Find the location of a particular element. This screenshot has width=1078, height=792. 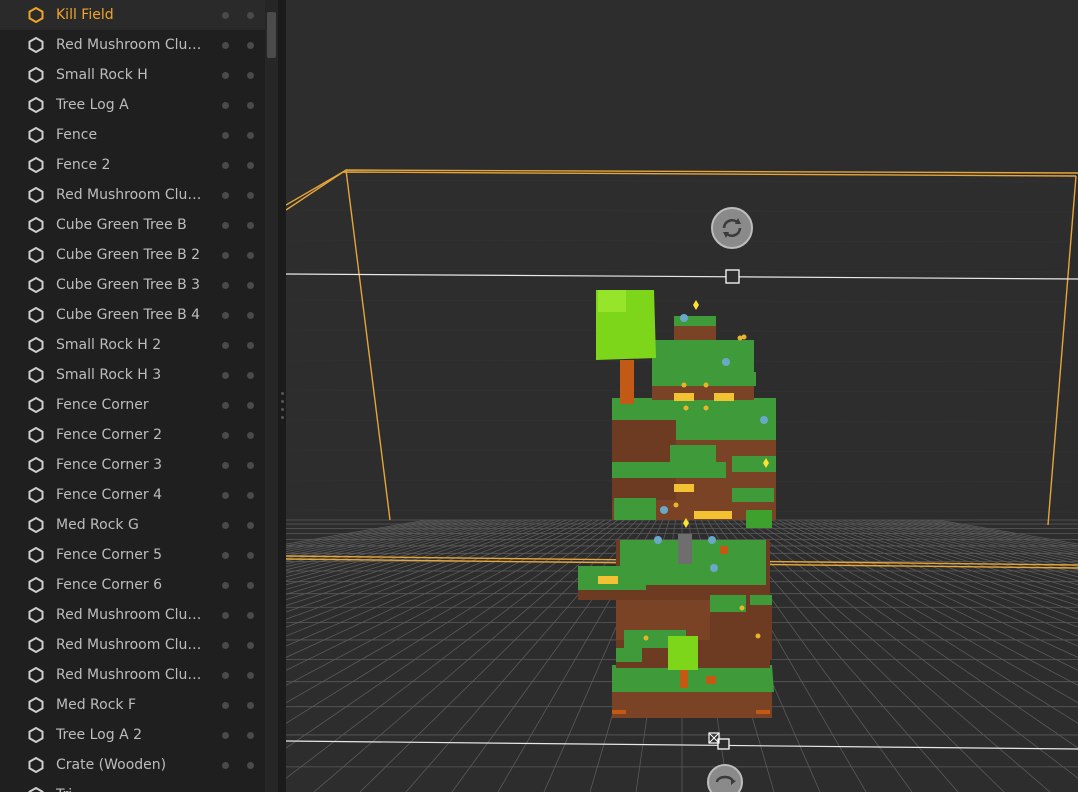

hierarchy-item-label: Fence 2 is located at coordinates (83, 165).